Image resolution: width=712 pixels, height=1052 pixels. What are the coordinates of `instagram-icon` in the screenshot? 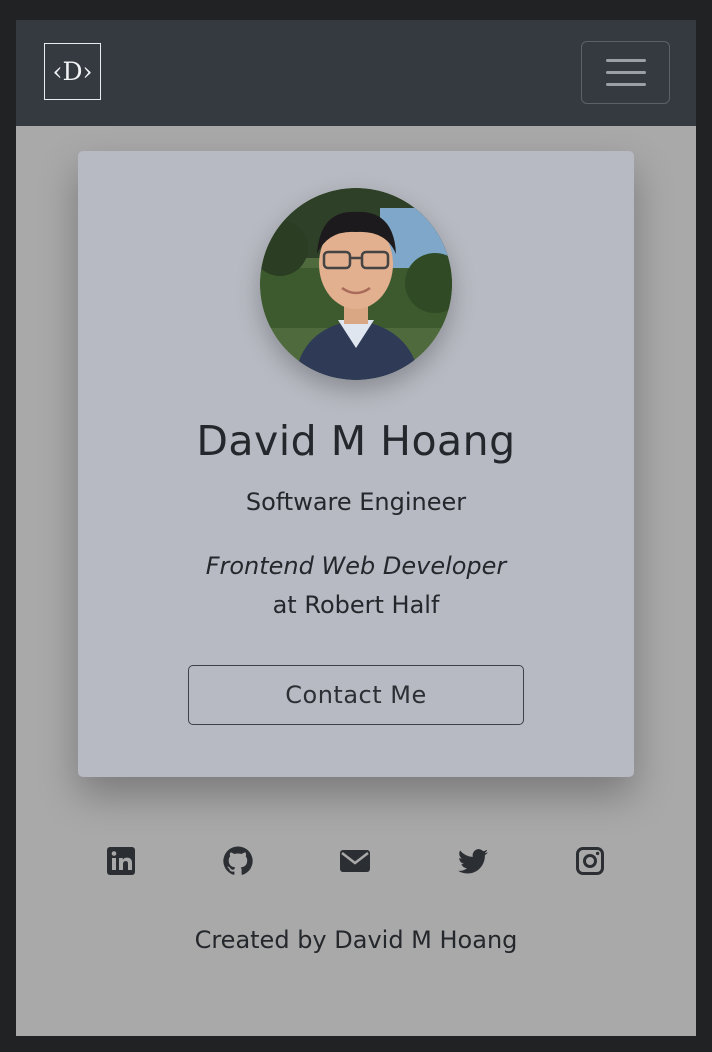 It's located at (590, 861).